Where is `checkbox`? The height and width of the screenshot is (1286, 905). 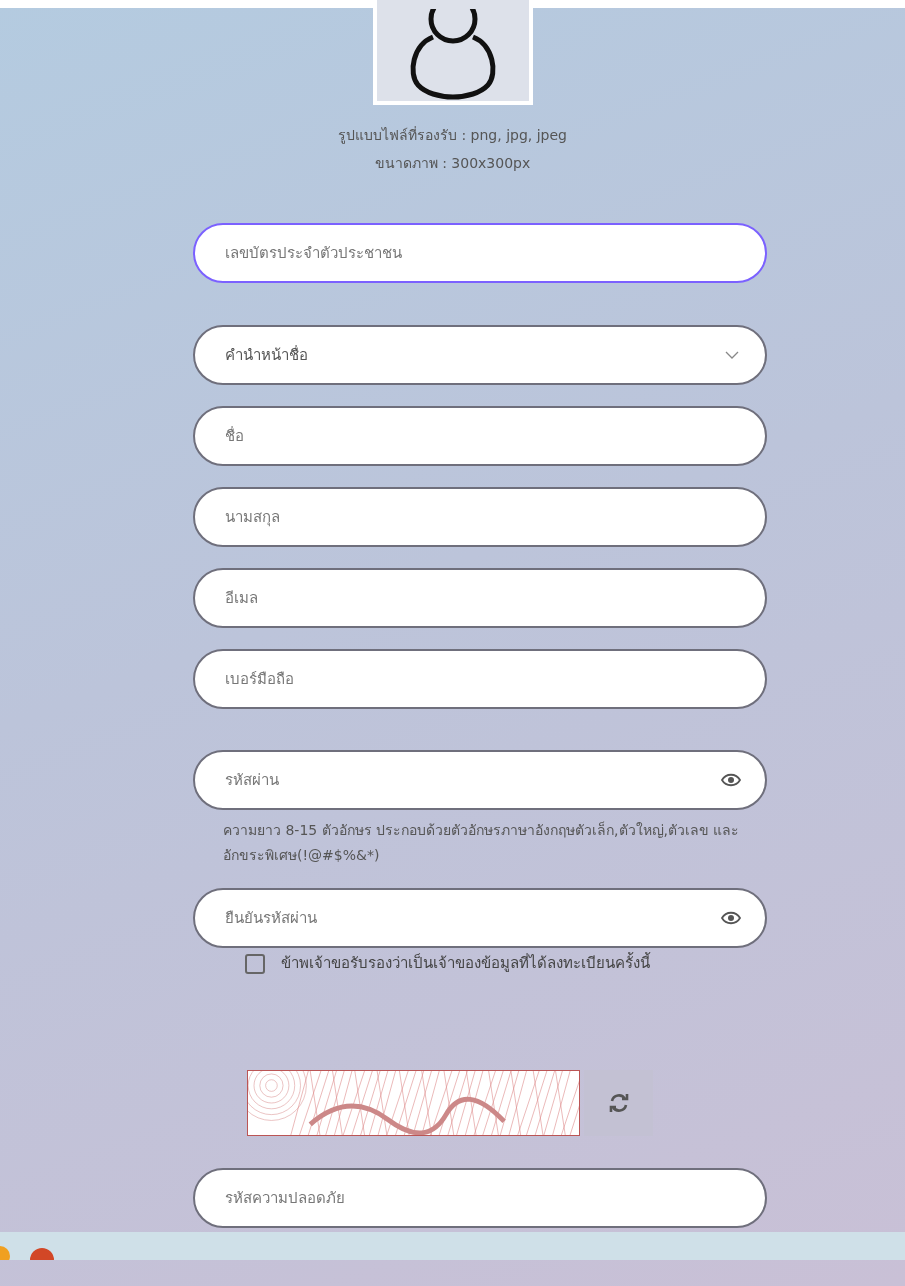 checkbox is located at coordinates (255, 964).